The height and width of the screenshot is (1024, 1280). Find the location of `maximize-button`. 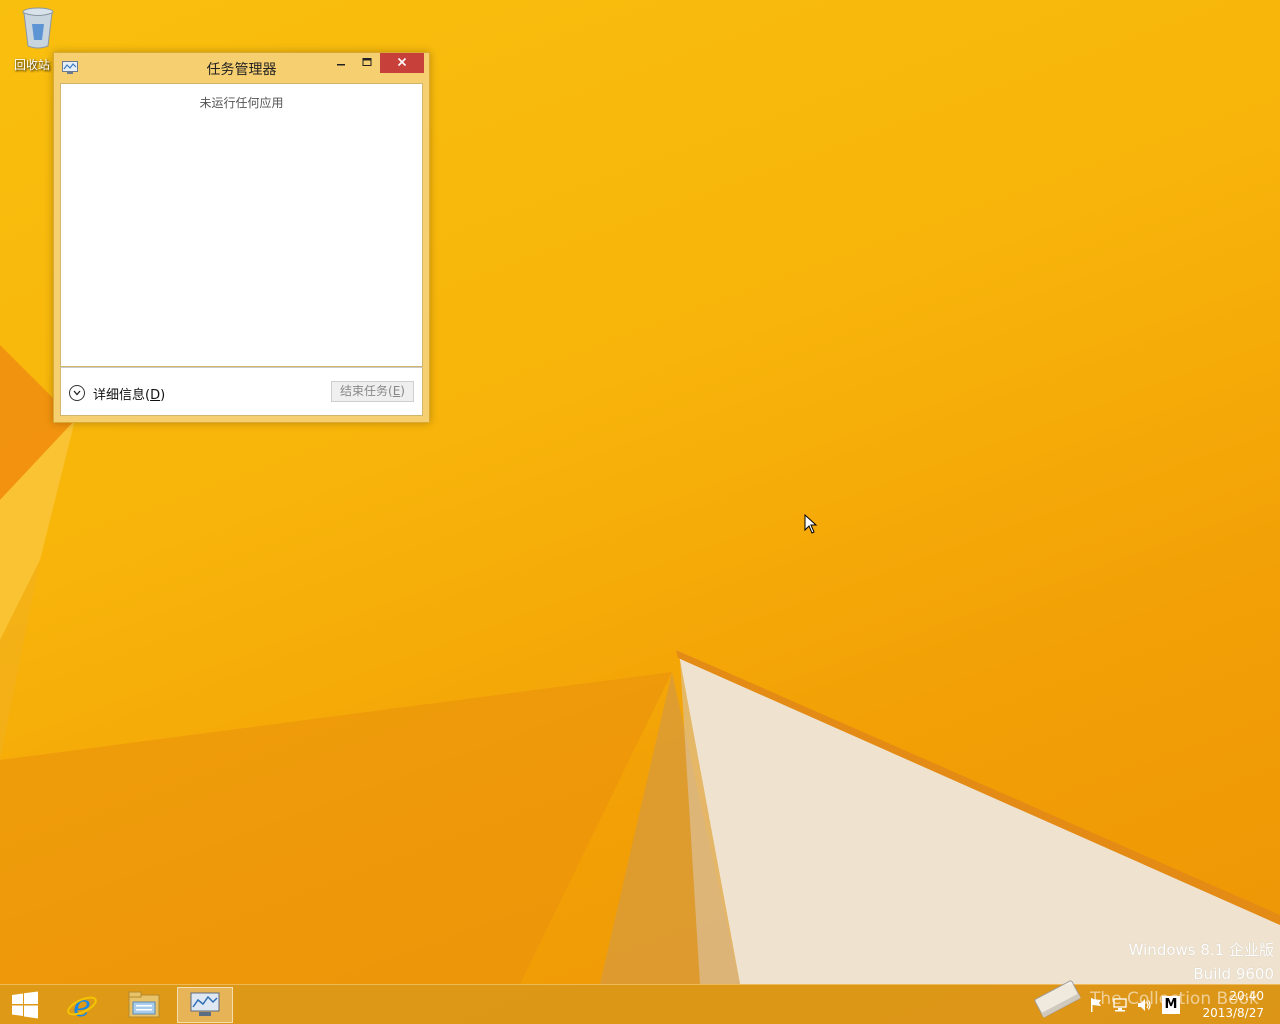

maximize-button is located at coordinates (367, 63).